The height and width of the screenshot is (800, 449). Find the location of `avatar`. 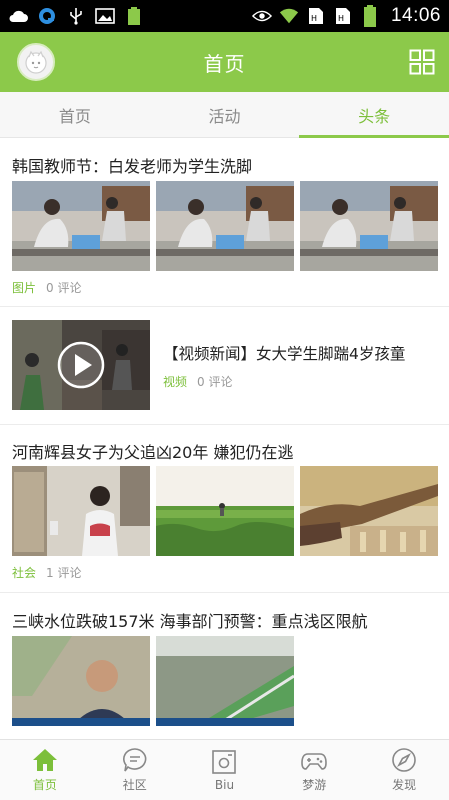

avatar is located at coordinates (36, 62).